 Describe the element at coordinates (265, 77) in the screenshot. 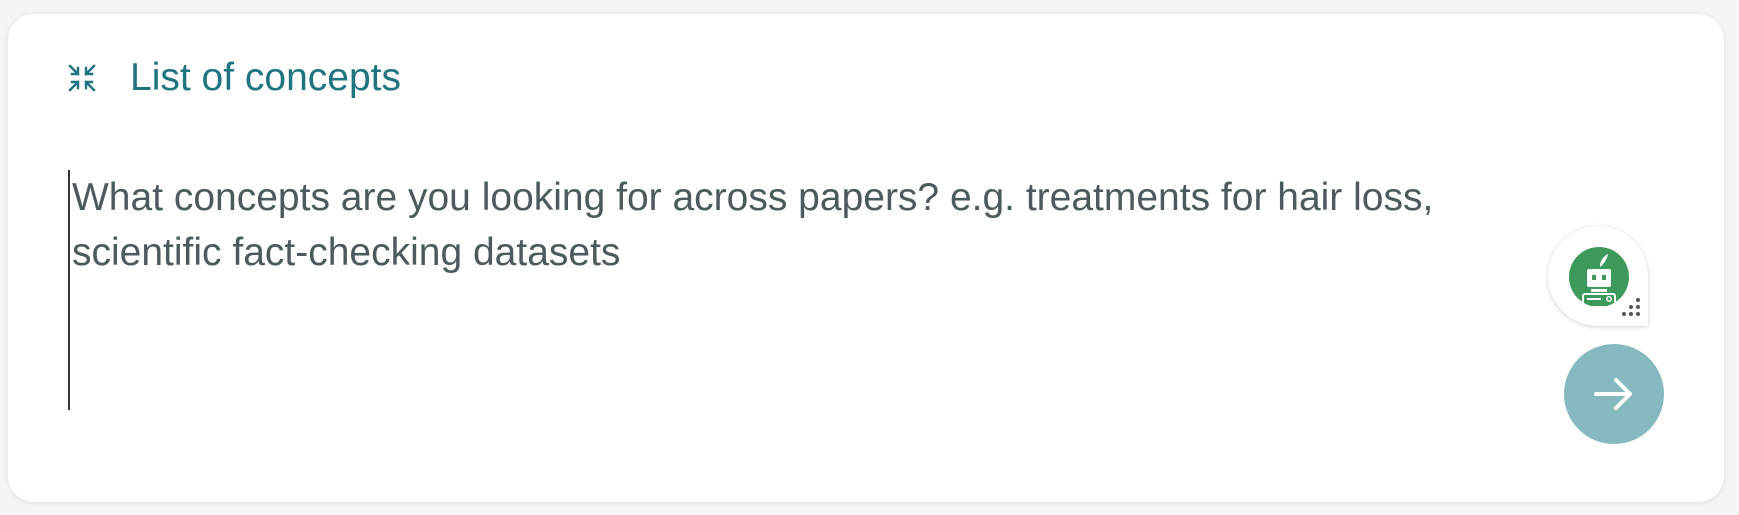

I see `panel-title: List of concepts` at that location.